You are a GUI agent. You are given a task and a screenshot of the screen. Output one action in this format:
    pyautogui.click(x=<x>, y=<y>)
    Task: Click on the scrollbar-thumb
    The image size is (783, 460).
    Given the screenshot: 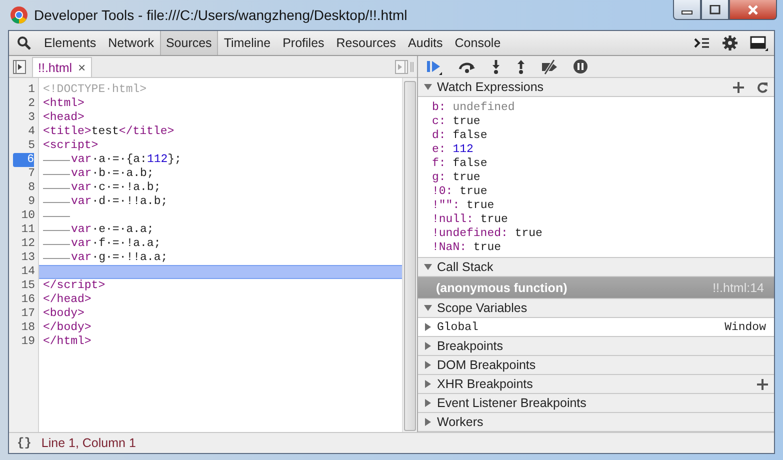 What is the action you would take?
    pyautogui.click(x=410, y=256)
    